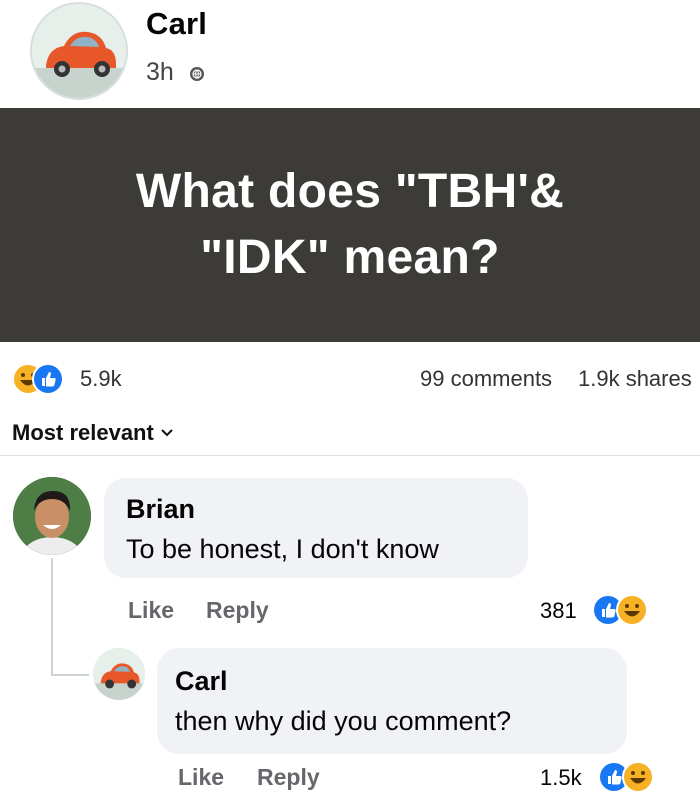  I want to click on comment-text: then why did you comment?, so click(343, 721).